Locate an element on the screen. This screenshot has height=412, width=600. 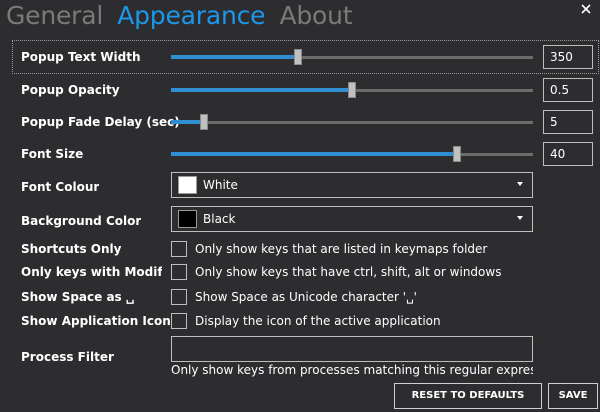
show-space-as-description: Show Space as Unicode character '␣' is located at coordinates (306, 297).